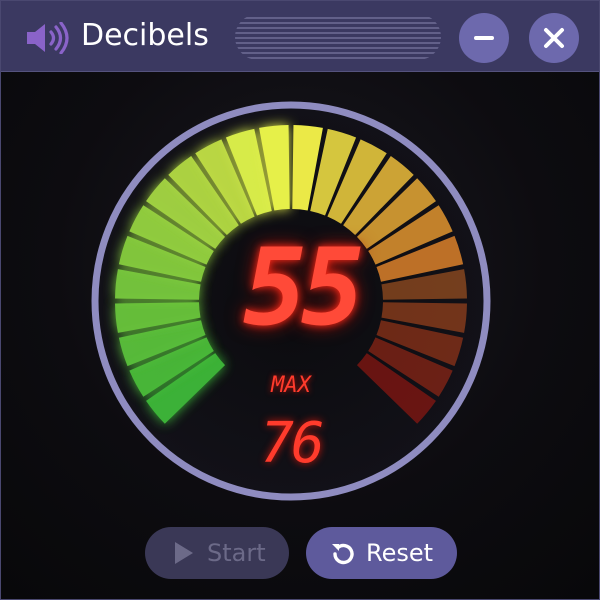  Describe the element at coordinates (184, 553) in the screenshot. I see `play-icon` at that location.